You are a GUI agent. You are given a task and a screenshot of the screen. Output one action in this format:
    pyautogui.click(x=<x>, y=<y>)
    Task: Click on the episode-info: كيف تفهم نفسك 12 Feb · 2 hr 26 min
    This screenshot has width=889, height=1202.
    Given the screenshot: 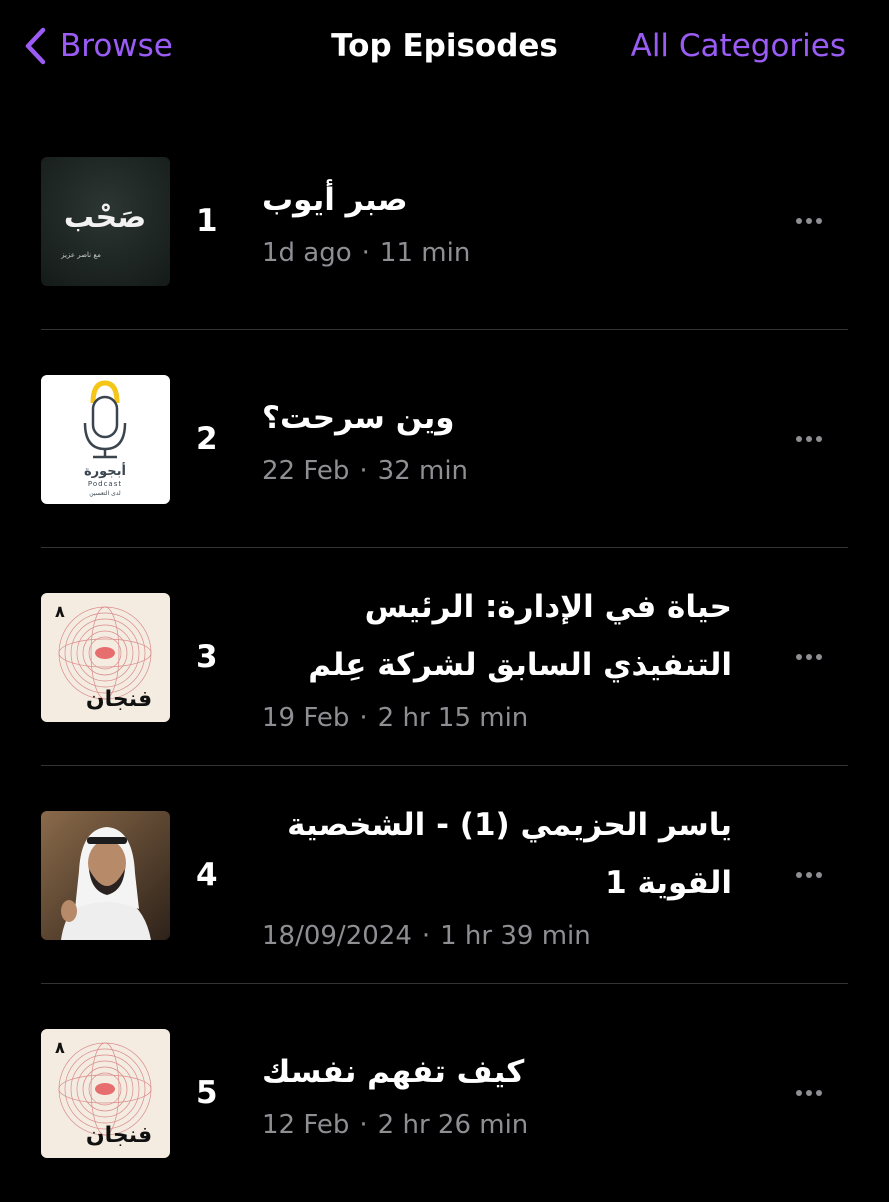 What is the action you would take?
    pyautogui.click(x=512, y=1093)
    